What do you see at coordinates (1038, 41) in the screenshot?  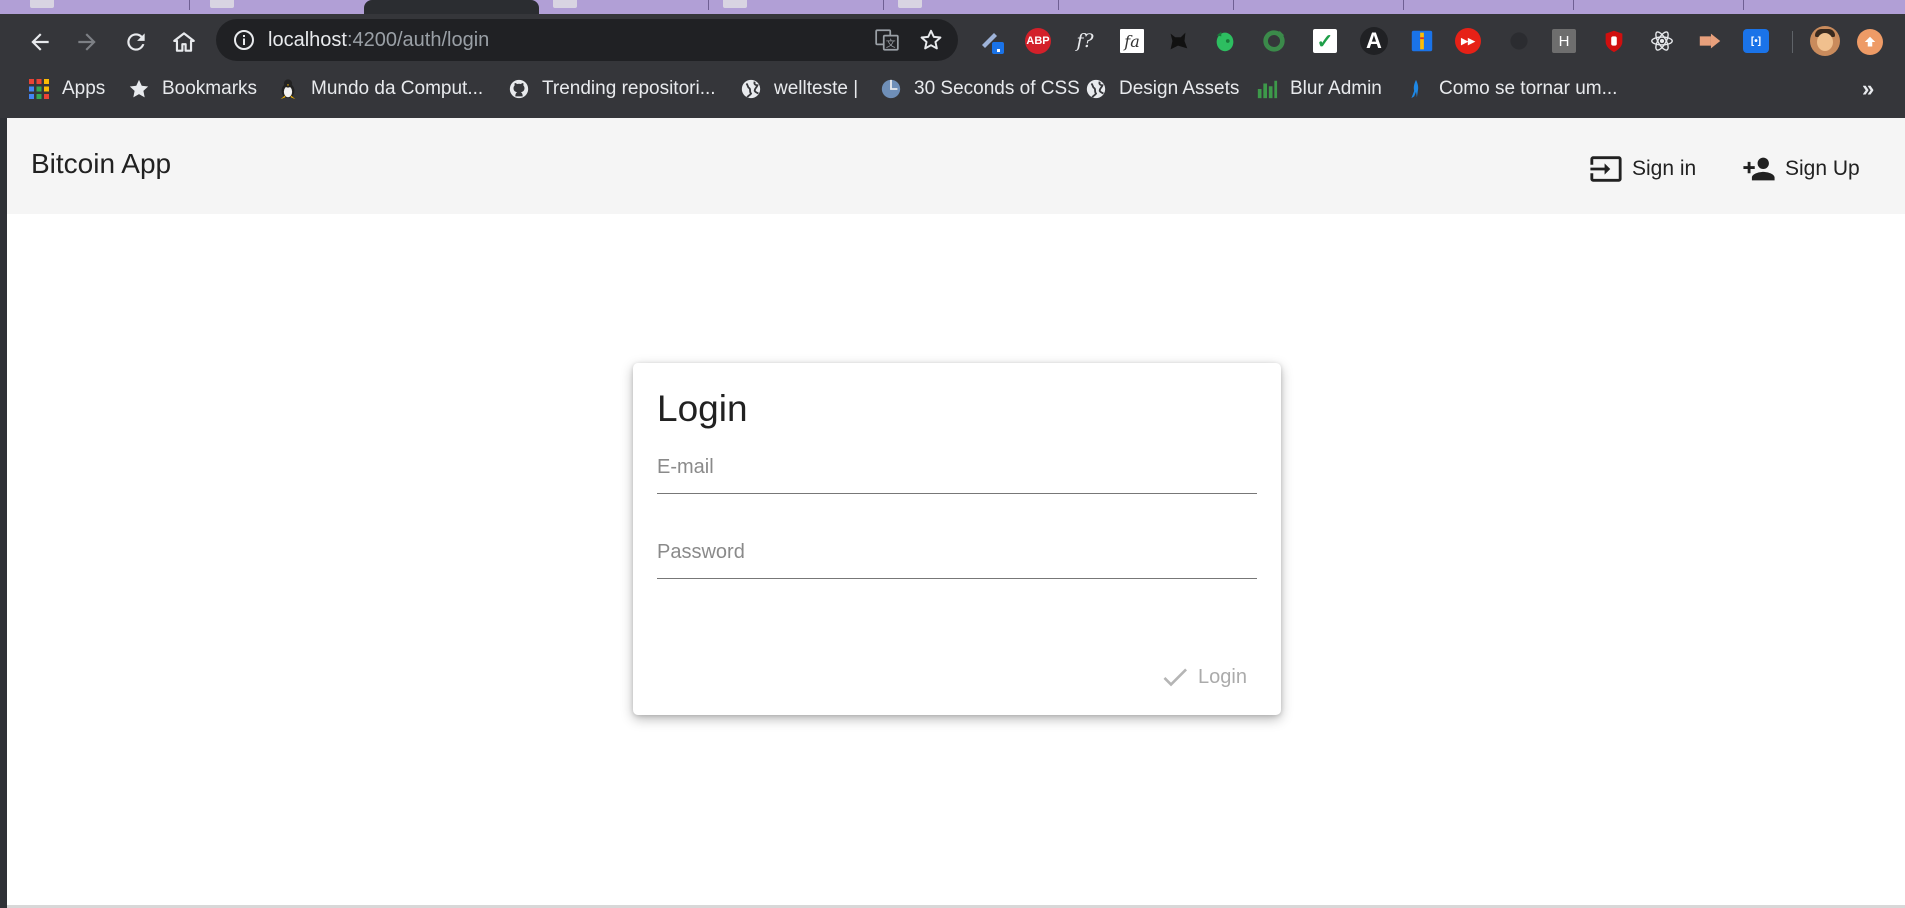 I see `adblock-plus-icon: ABP` at bounding box center [1038, 41].